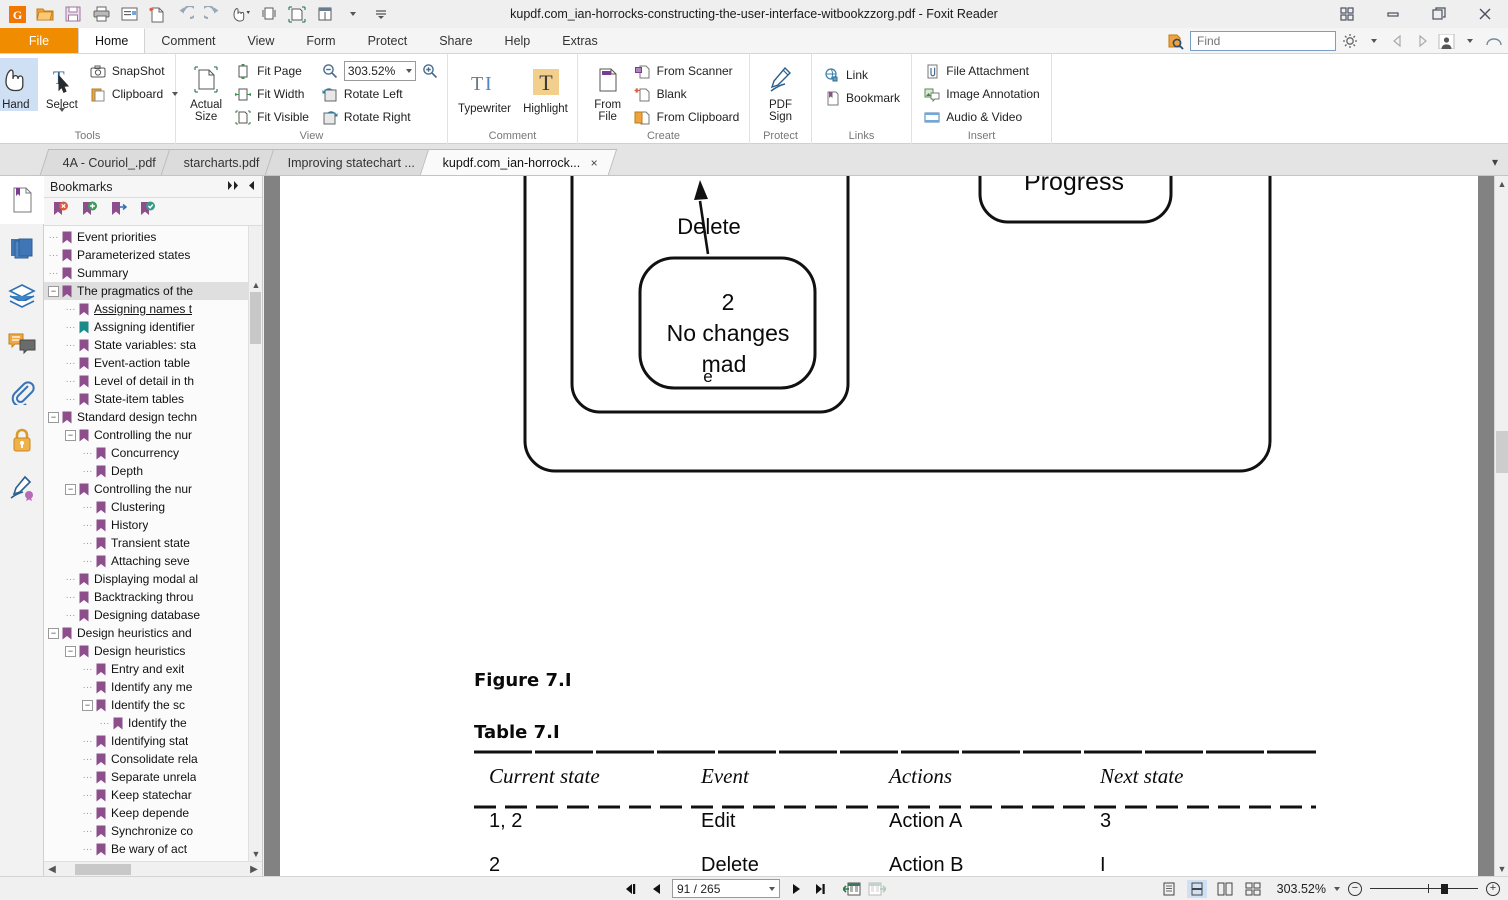  I want to click on first-page-icon, so click(631, 889).